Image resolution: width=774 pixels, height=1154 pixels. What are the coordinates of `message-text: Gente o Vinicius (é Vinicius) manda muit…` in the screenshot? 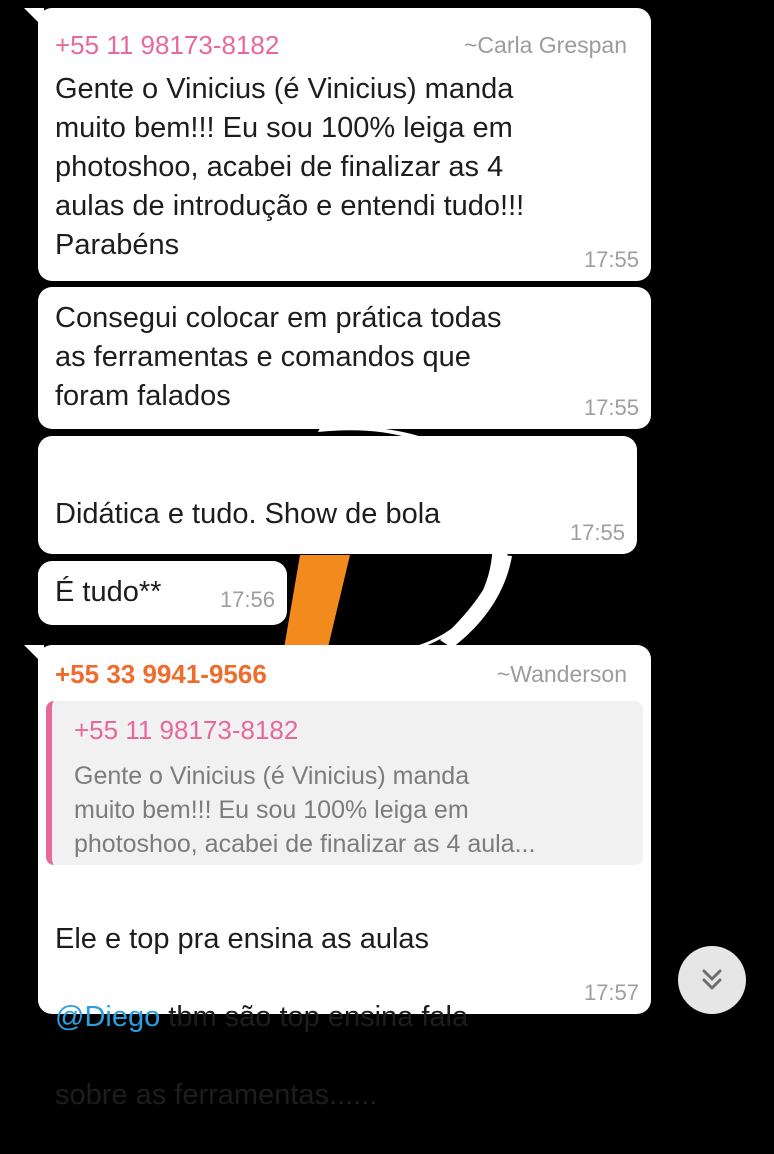 It's located at (290, 167).